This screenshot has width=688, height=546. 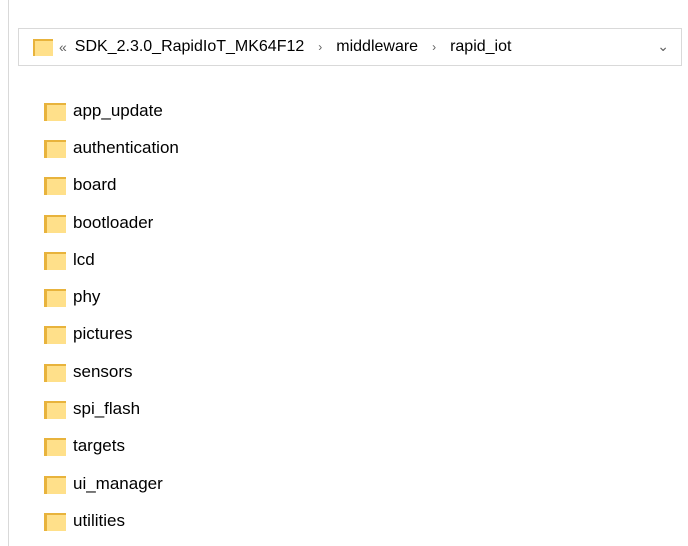 What do you see at coordinates (103, 371) in the screenshot?
I see `folder-name: sensors` at bounding box center [103, 371].